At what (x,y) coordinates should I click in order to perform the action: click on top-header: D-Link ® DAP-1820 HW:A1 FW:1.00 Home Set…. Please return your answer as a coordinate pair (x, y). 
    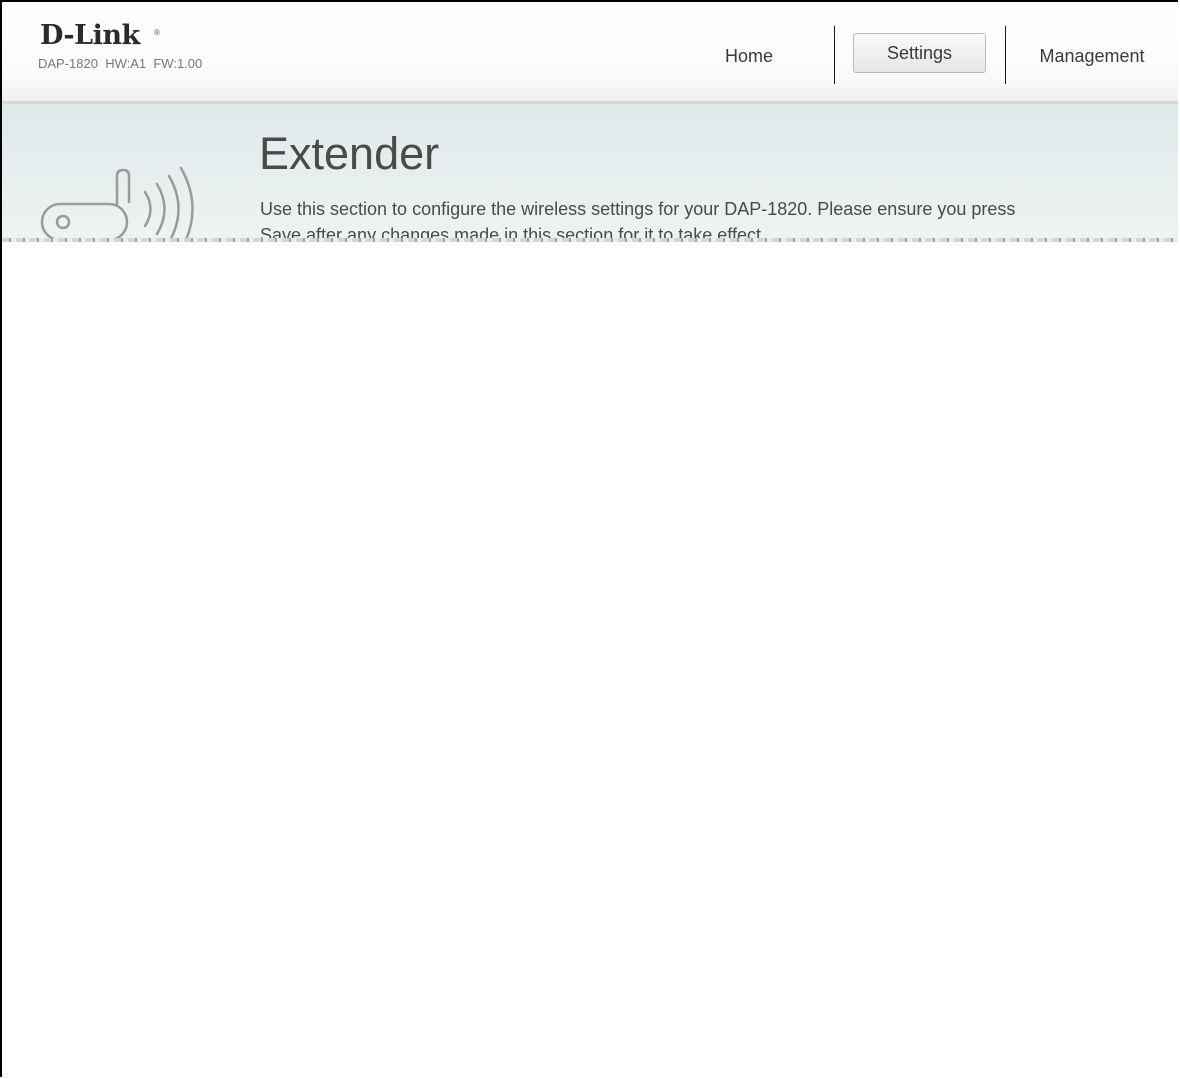
    Looking at the image, I should click on (590, 53).